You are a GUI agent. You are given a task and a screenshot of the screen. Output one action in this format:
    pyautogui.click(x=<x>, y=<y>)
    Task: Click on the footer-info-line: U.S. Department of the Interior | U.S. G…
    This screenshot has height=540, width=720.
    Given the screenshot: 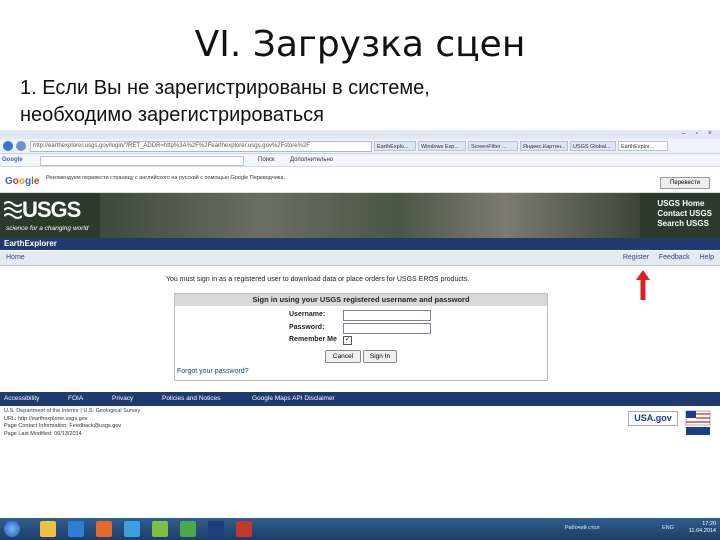 What is the action you would take?
    pyautogui.click(x=154, y=412)
    